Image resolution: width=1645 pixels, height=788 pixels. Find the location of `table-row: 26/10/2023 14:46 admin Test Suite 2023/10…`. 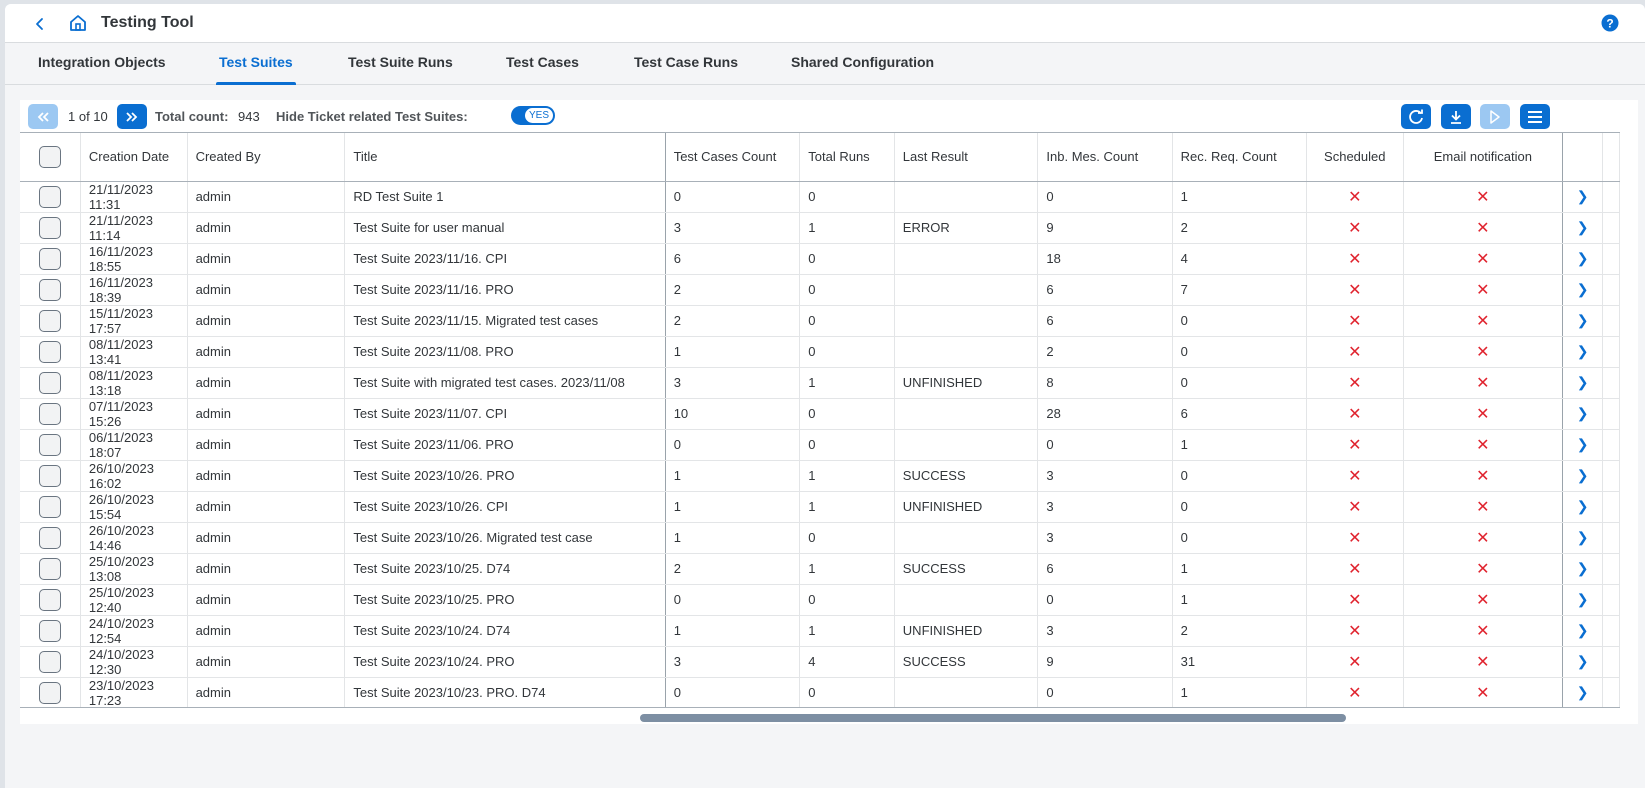

table-row: 26/10/2023 14:46 admin Test Suite 2023/10… is located at coordinates (820, 538).